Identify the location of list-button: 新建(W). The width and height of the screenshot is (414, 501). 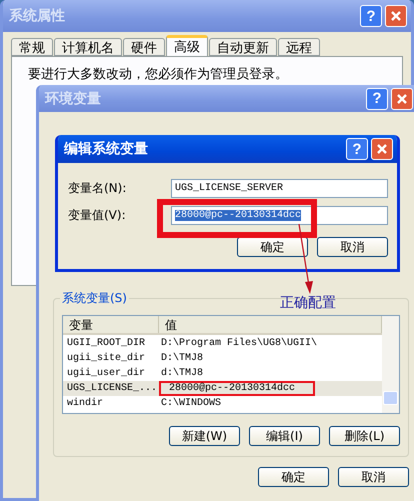
(204, 436).